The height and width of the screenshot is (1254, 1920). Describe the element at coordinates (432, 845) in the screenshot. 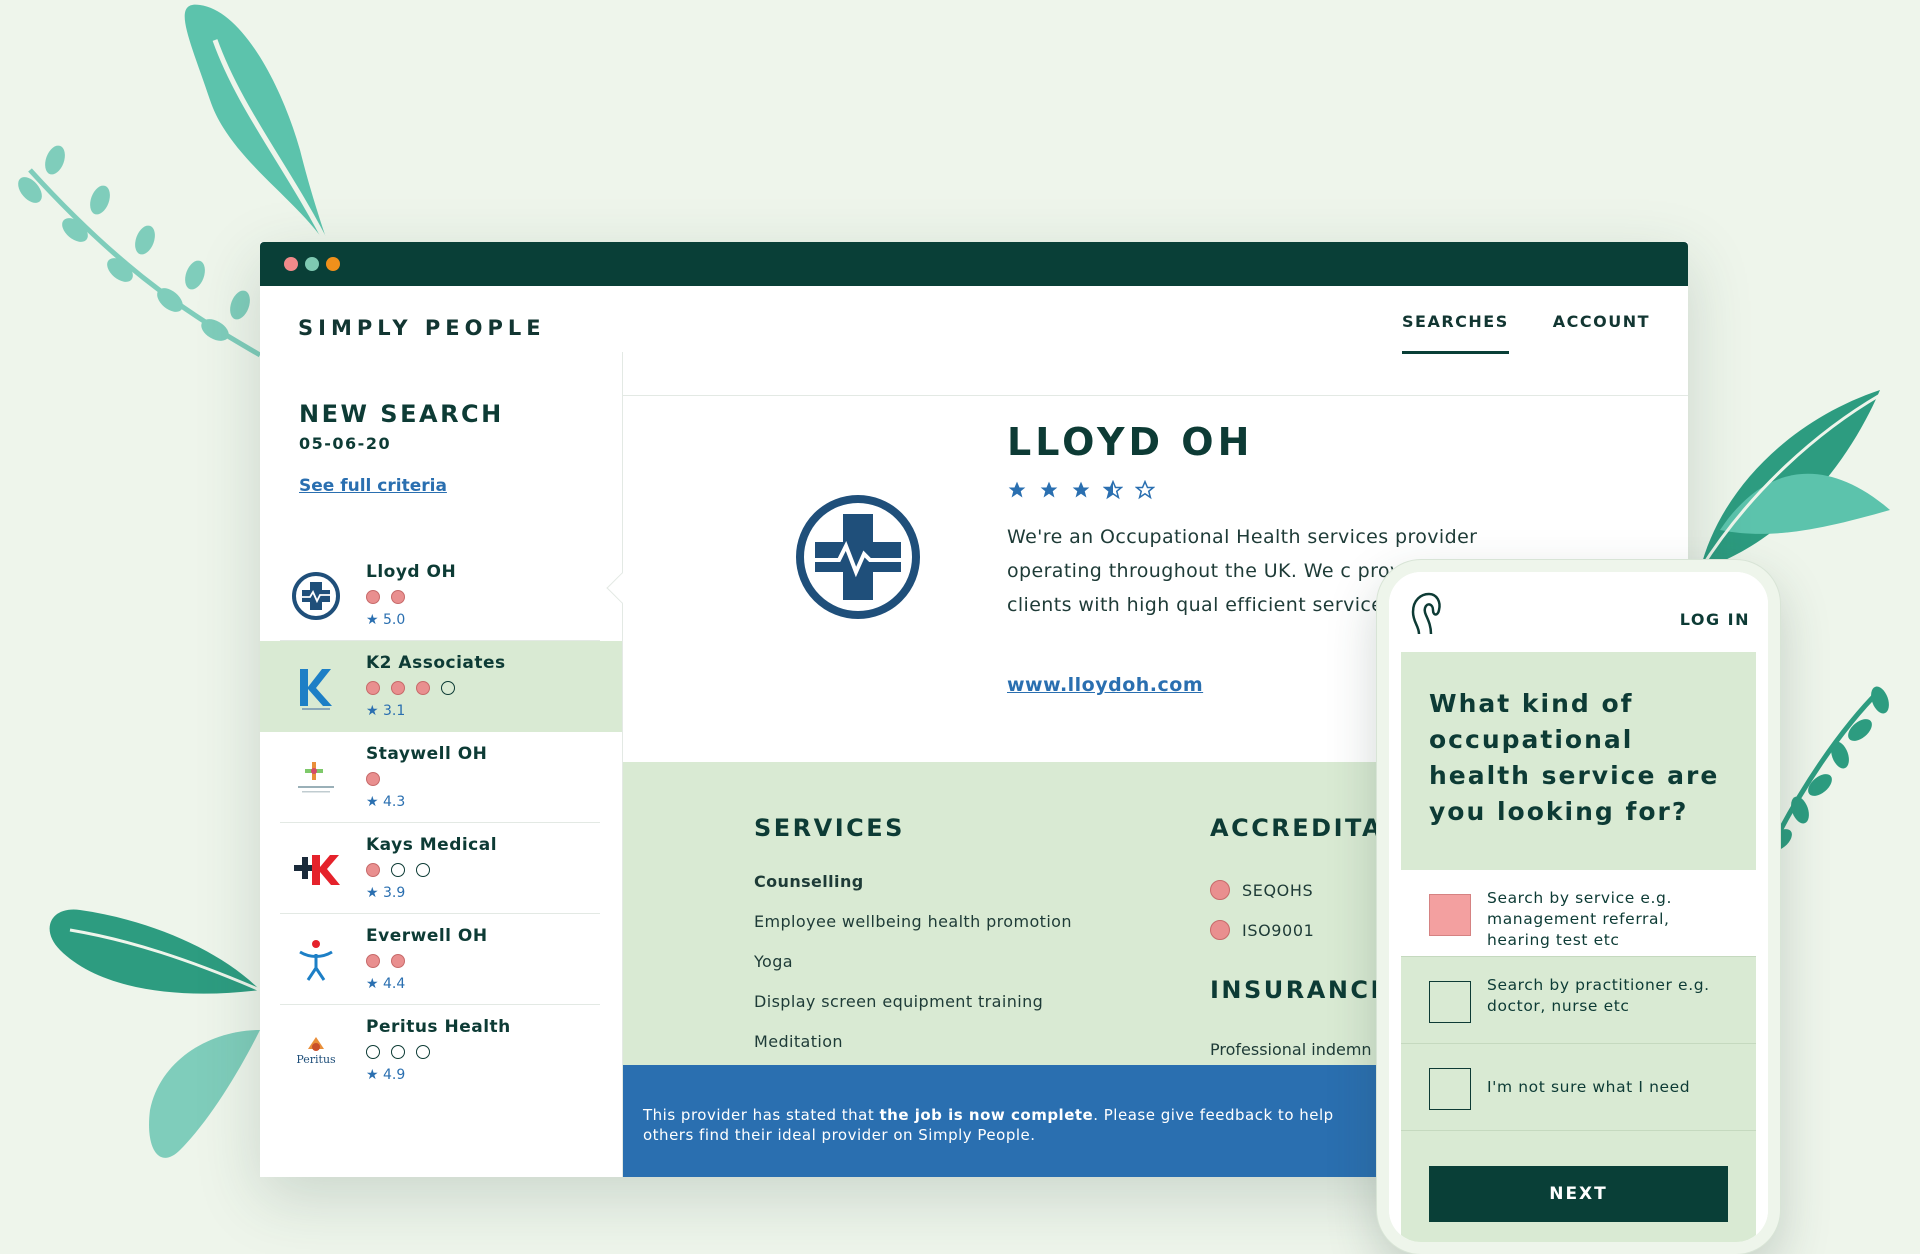

I see `provider-name: Kays Medical` at that location.